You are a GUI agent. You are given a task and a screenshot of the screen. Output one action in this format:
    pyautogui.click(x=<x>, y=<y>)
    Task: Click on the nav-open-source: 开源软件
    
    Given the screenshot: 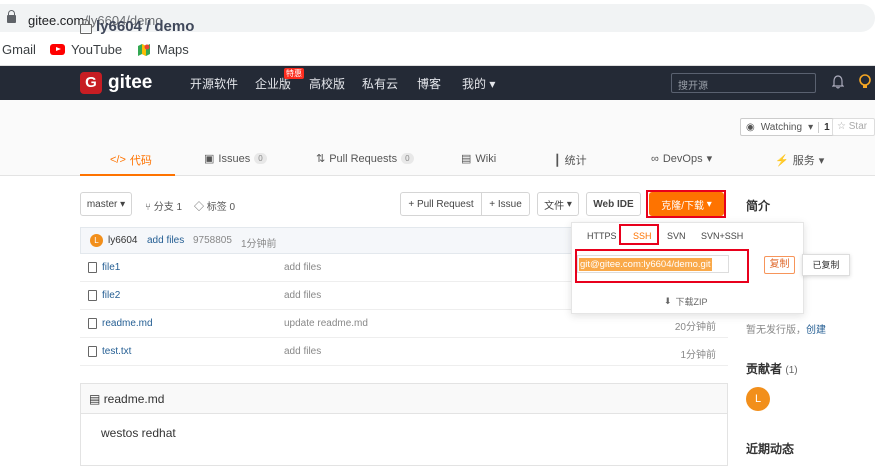 What is the action you would take?
    pyautogui.click(x=214, y=83)
    